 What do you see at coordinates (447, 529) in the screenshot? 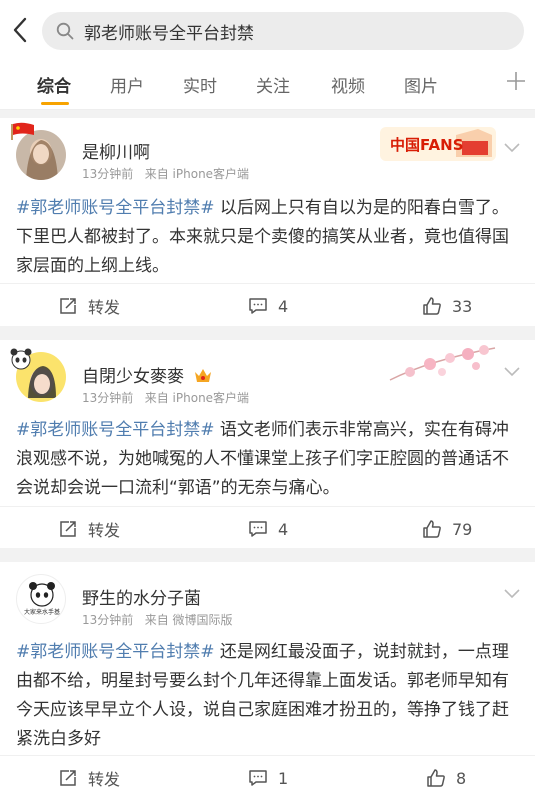
I see `like-button: 79` at bounding box center [447, 529].